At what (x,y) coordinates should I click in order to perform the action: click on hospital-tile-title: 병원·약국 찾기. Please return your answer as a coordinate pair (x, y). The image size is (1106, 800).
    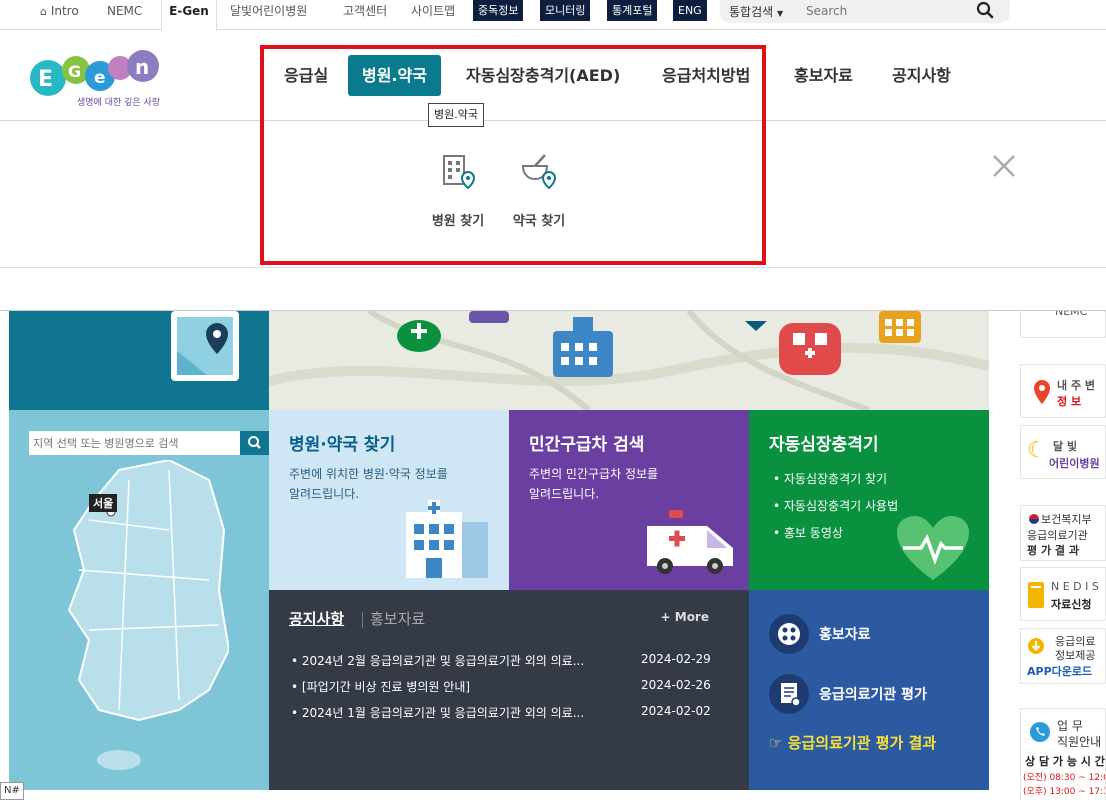
    Looking at the image, I should click on (342, 445).